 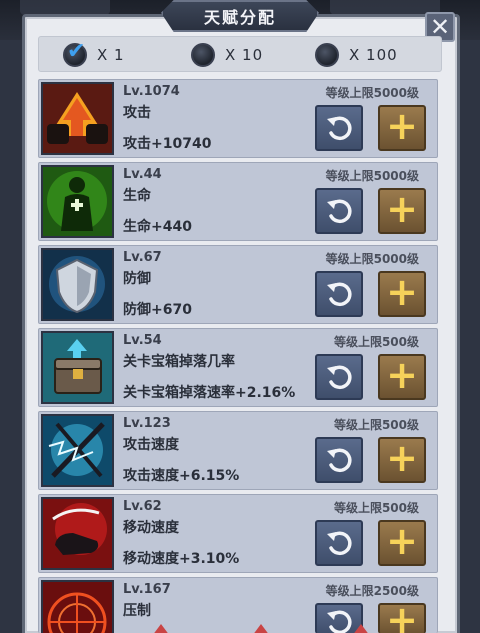 I want to click on talent-name: 攻击速度, so click(x=151, y=445).